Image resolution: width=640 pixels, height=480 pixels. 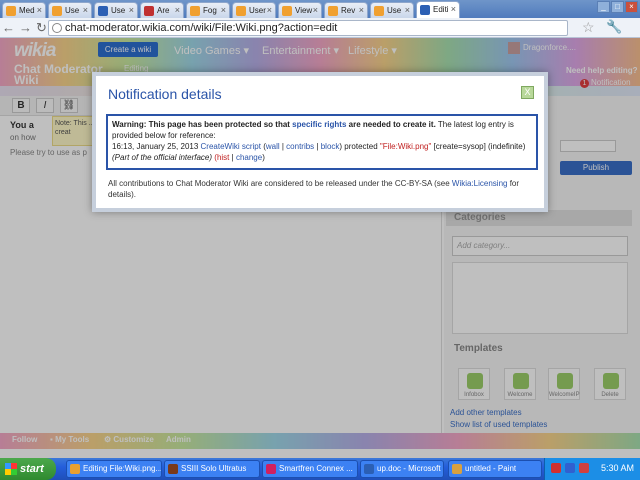 I want to click on maximize-icon: □, so click(x=617, y=7).